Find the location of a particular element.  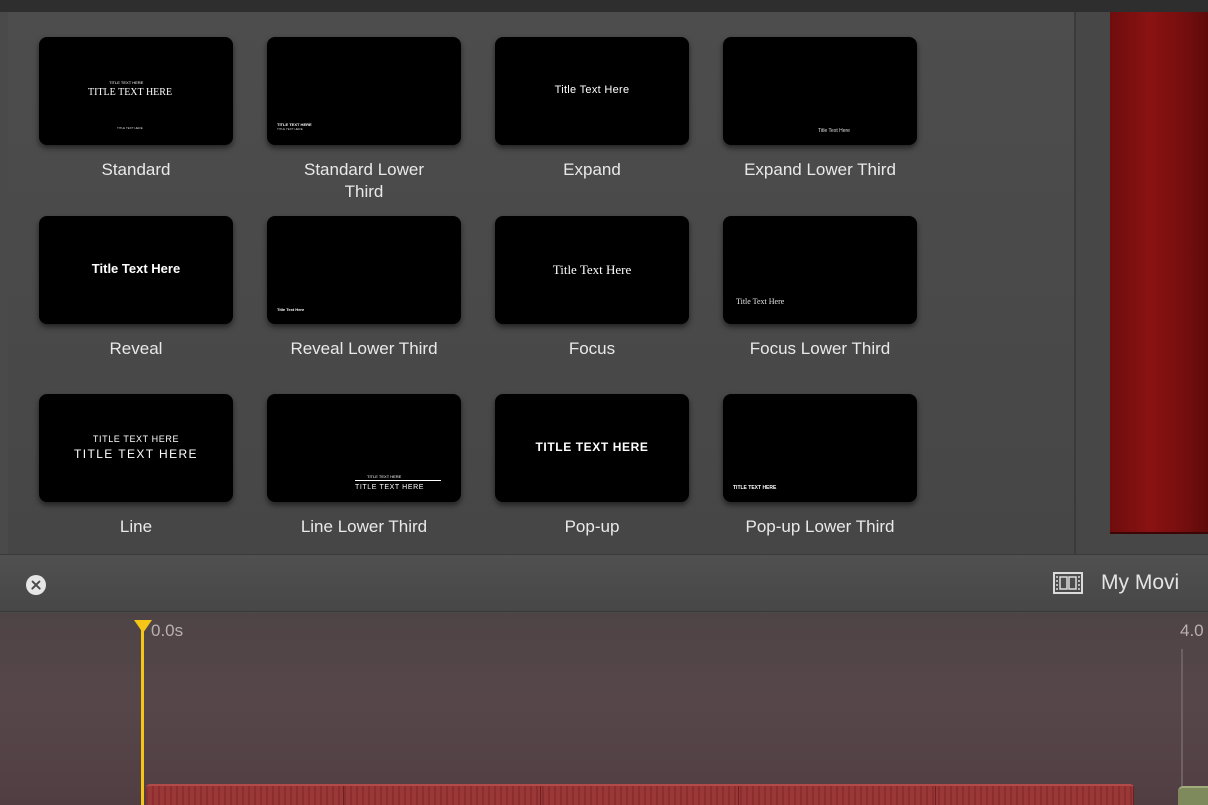

title-label: Focus is located at coordinates (592, 348).